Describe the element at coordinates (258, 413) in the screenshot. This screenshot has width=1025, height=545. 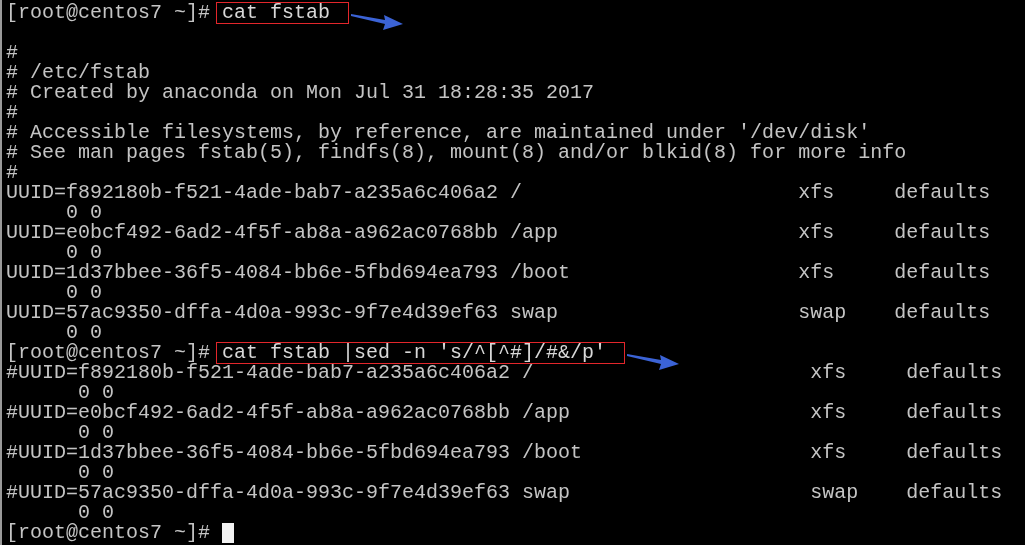
I see `device-id: #UUID=e0bcf492-6ad2-4f5f-ab8a-a962ac0768bb` at that location.